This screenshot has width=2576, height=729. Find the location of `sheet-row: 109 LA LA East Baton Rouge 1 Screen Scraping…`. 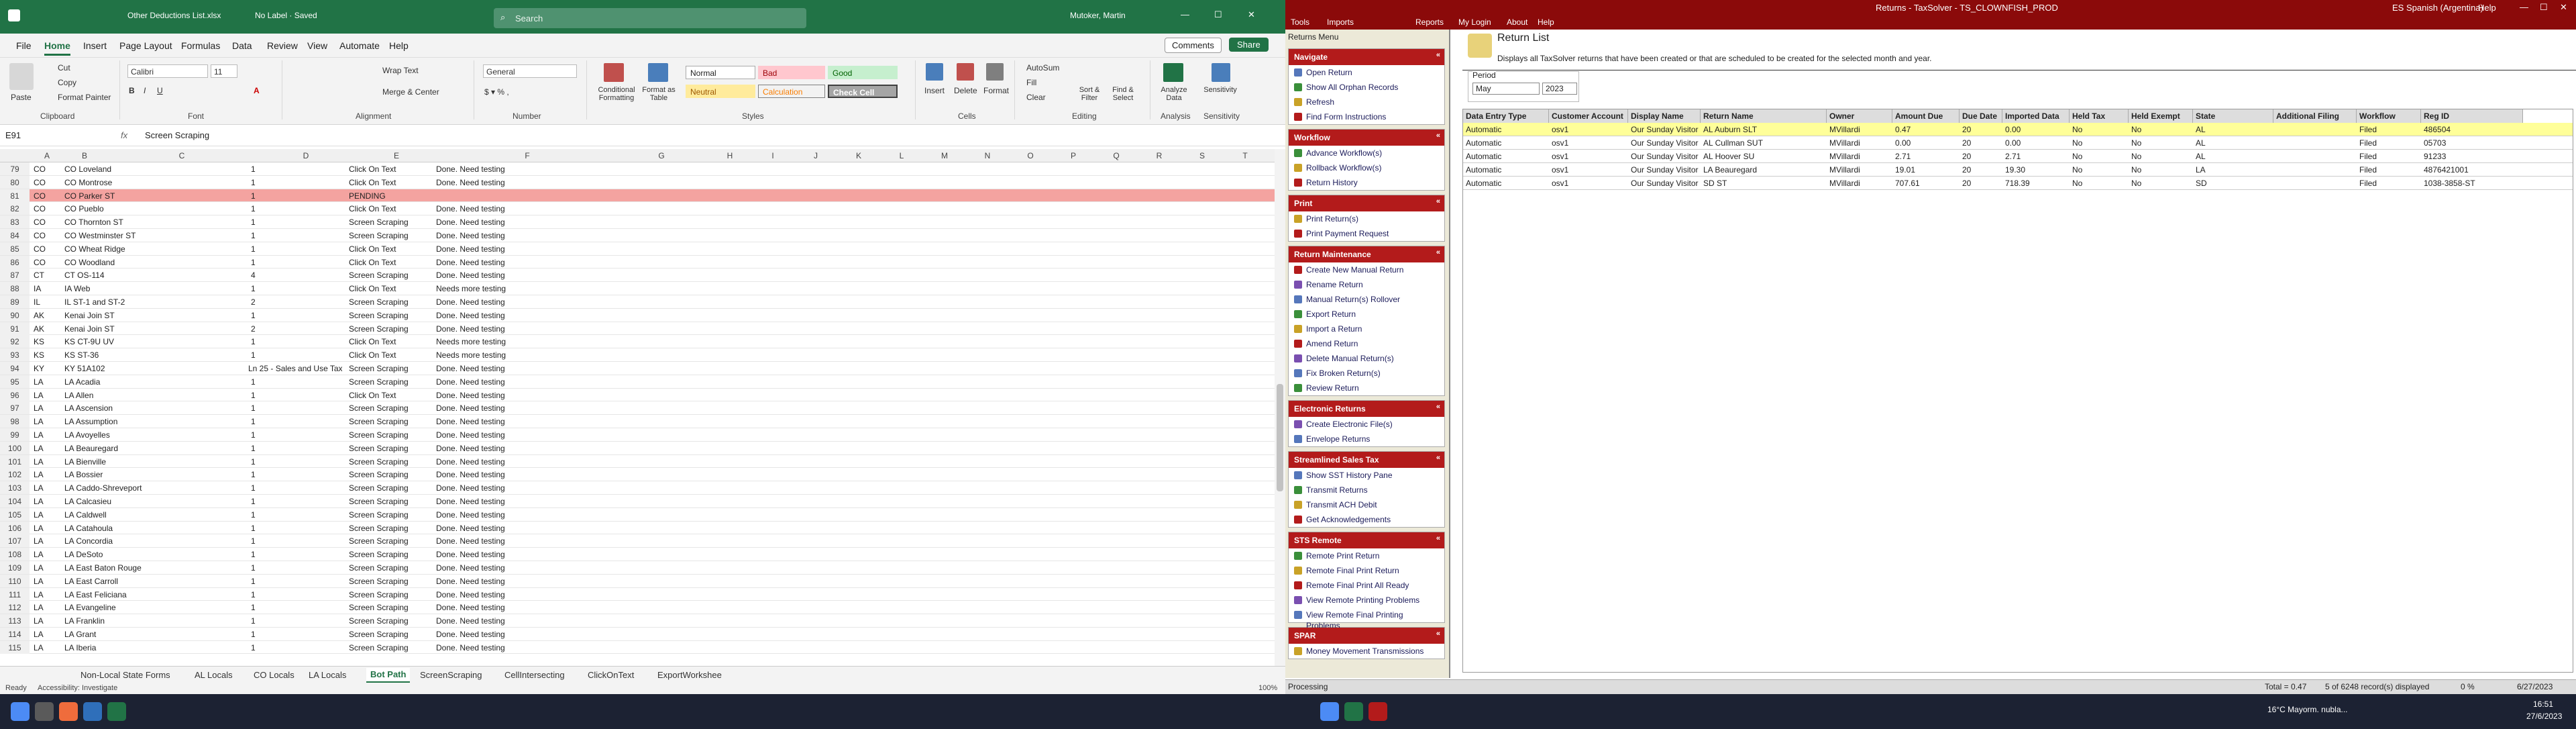

sheet-row: 109 LA LA East Baton Rouge 1 Screen Scraping… is located at coordinates (637, 568).